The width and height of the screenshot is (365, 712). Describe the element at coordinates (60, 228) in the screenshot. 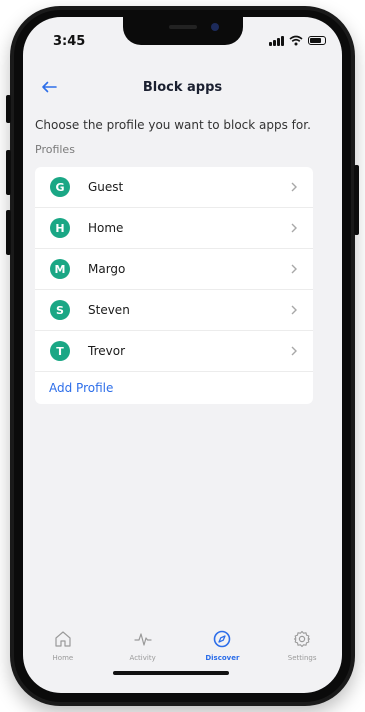

I see `avatar: H` at that location.